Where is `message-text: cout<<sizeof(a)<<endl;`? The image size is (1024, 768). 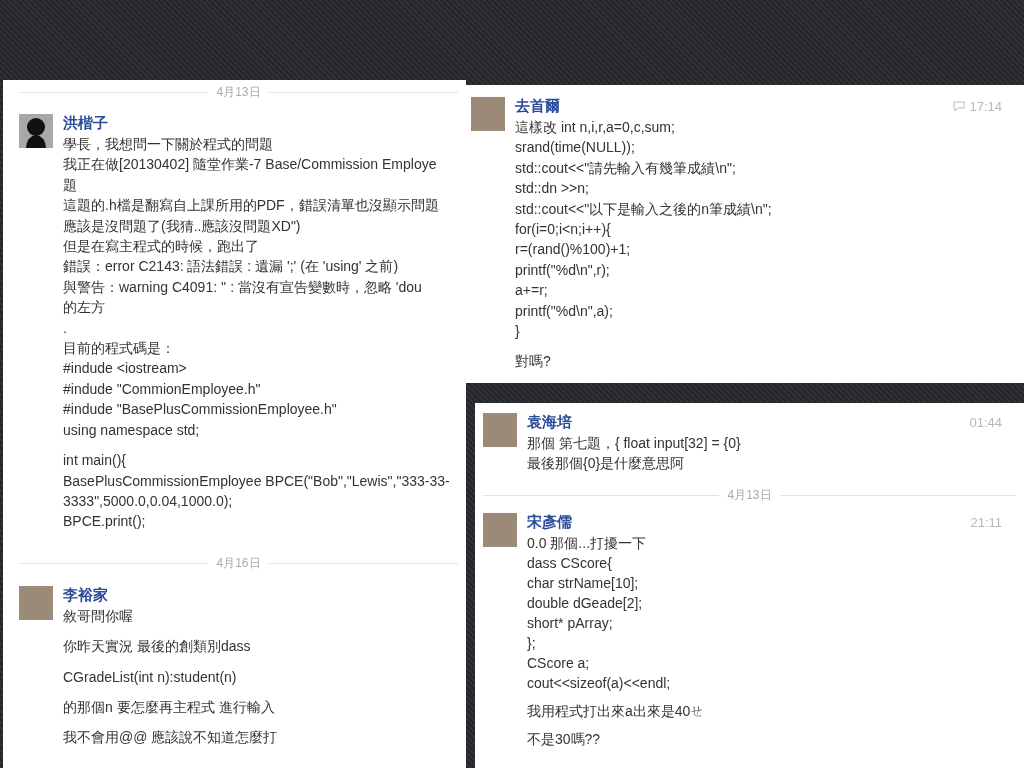 message-text: cout<<sizeof(a)<<endl; is located at coordinates (599, 683).